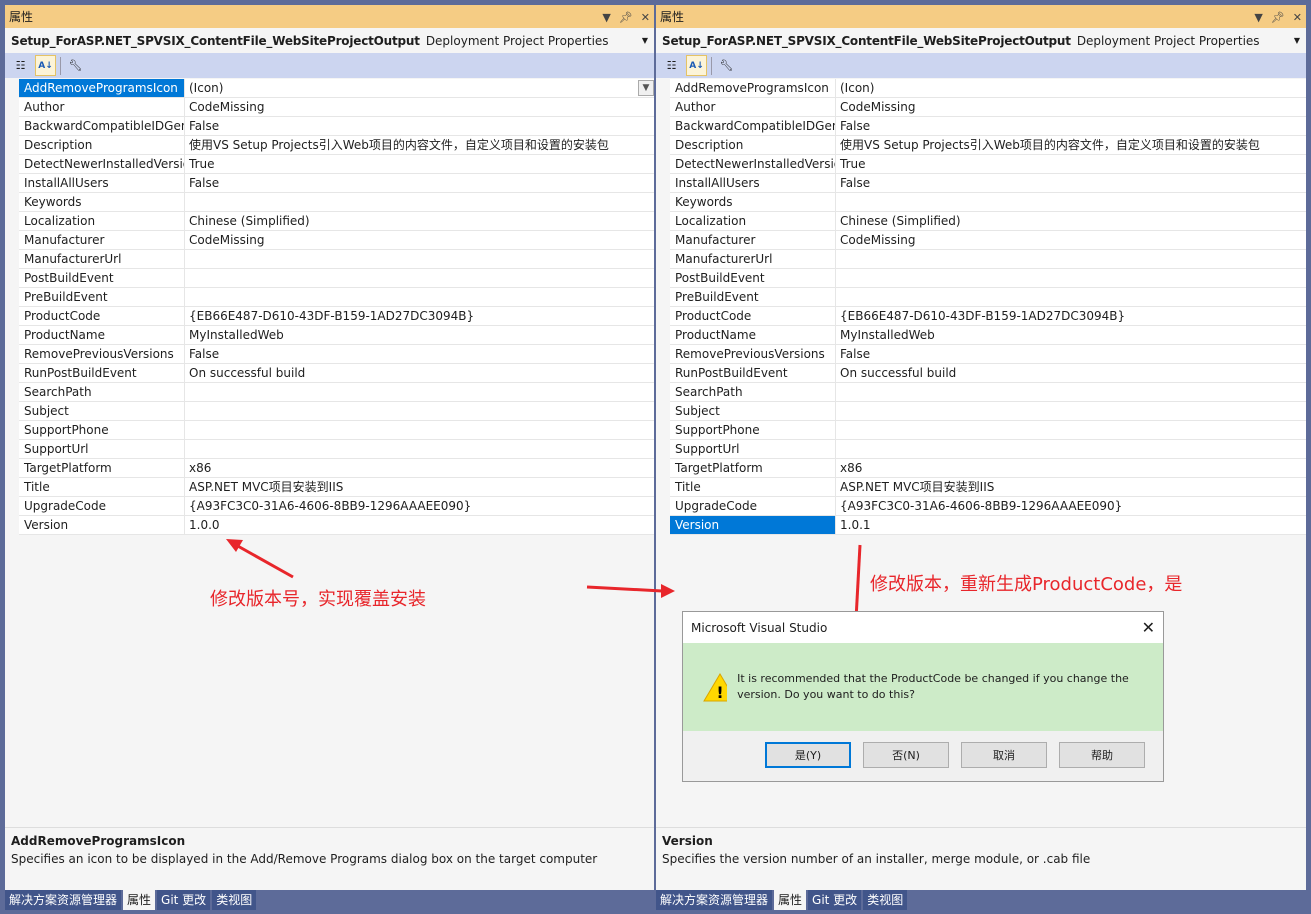 The image size is (1311, 914). Describe the element at coordinates (419, 88) in the screenshot. I see `property-value: (Icon)` at that location.